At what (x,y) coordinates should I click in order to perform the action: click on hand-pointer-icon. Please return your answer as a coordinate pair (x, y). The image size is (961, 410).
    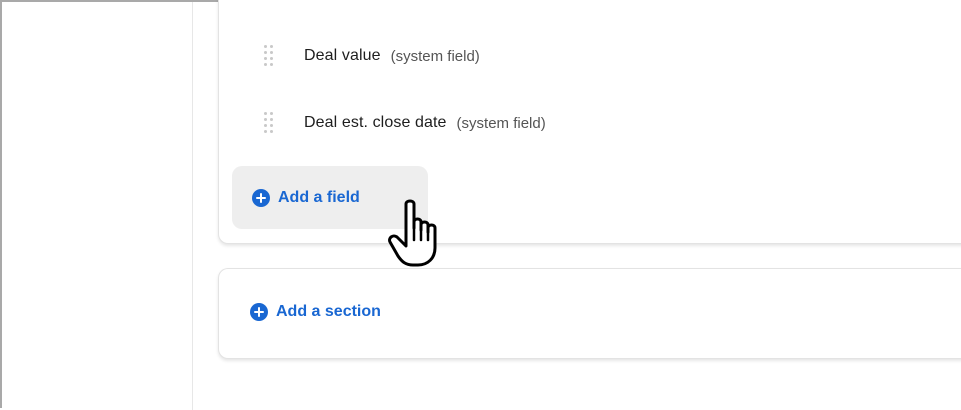
    Looking at the image, I should click on (412, 233).